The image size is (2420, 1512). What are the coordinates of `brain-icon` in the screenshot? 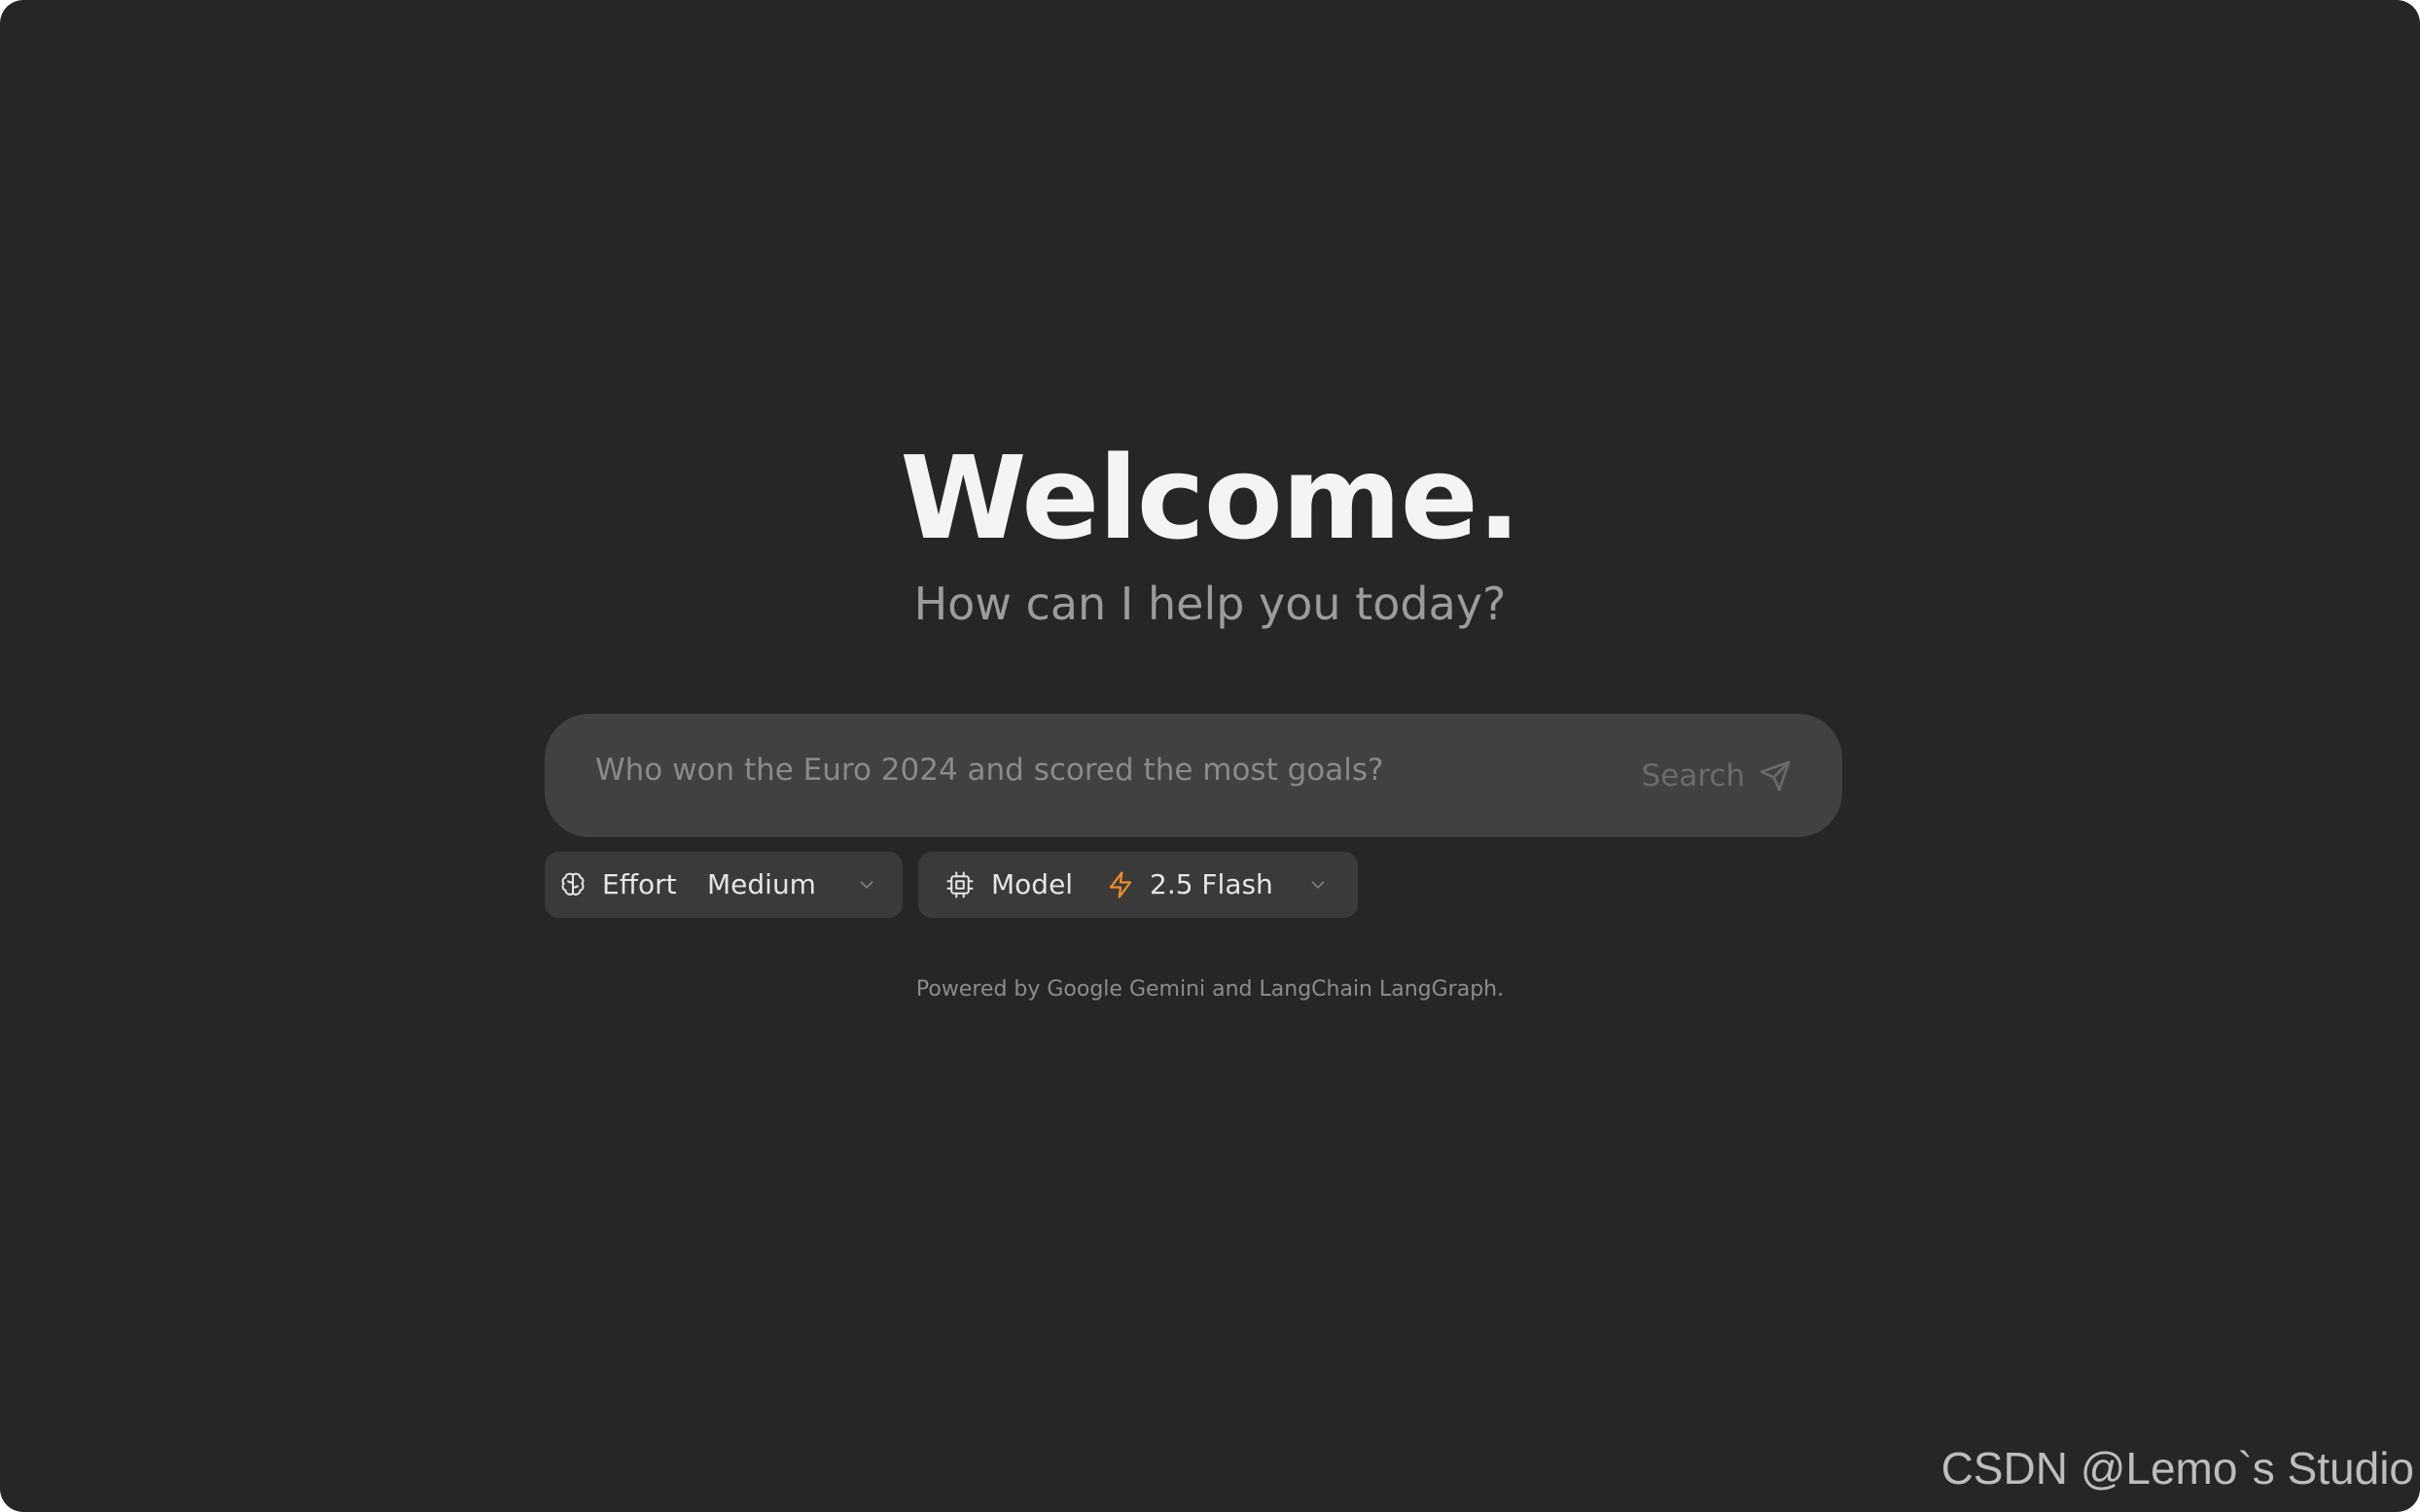 It's located at (573, 884).